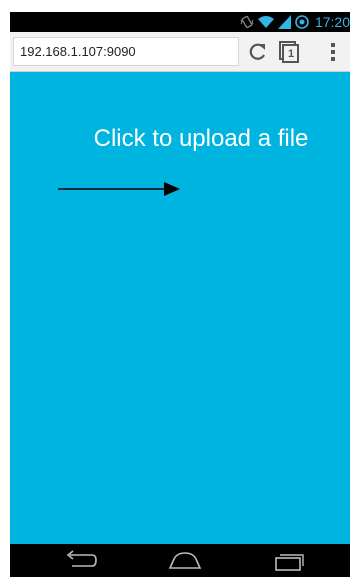  Describe the element at coordinates (190, 139) in the screenshot. I see `upload-label: Click to upload a file` at that location.